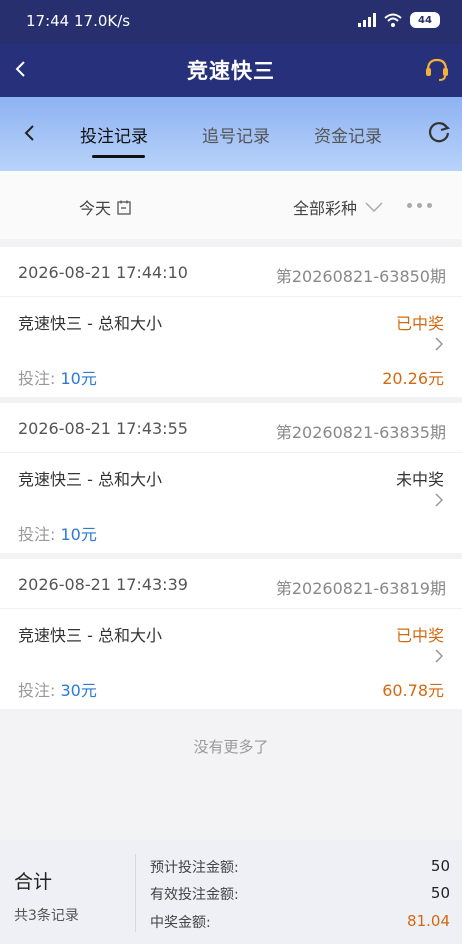 This screenshot has height=944, width=462. Describe the element at coordinates (413, 378) in the screenshot. I see `record-win-amount: 20.26元` at that location.